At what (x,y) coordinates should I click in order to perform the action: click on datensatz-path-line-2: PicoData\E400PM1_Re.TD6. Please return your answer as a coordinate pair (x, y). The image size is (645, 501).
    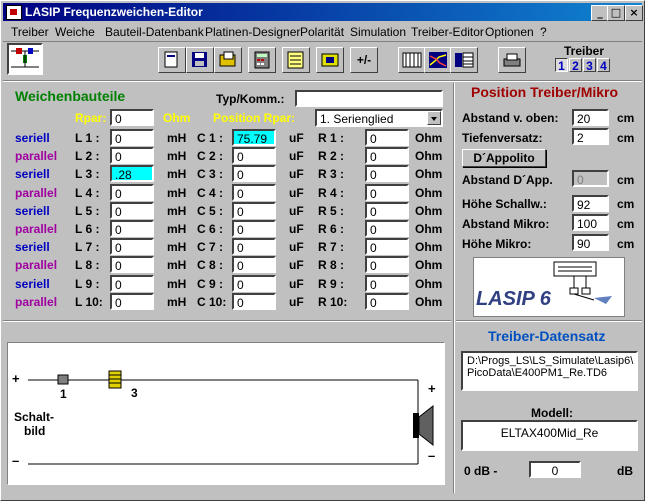
    Looking at the image, I should click on (537, 373).